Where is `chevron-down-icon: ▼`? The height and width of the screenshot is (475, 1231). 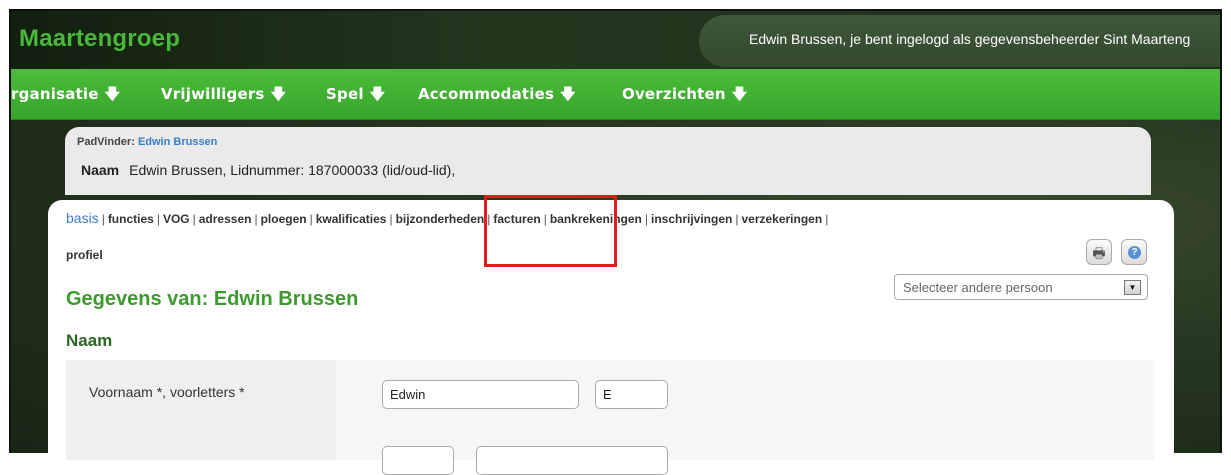
chevron-down-icon: ▼ is located at coordinates (1132, 287).